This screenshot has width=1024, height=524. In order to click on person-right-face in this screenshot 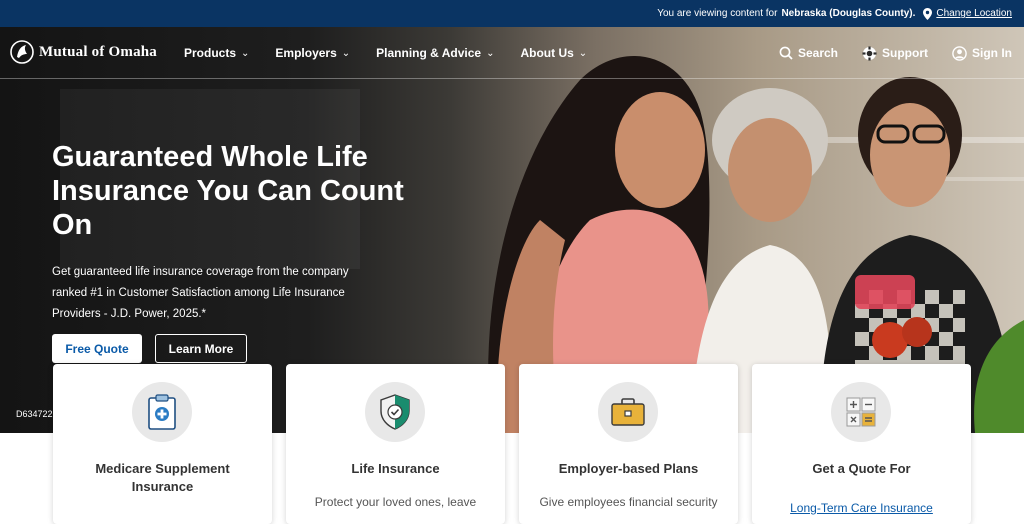, I will do `click(910, 155)`.